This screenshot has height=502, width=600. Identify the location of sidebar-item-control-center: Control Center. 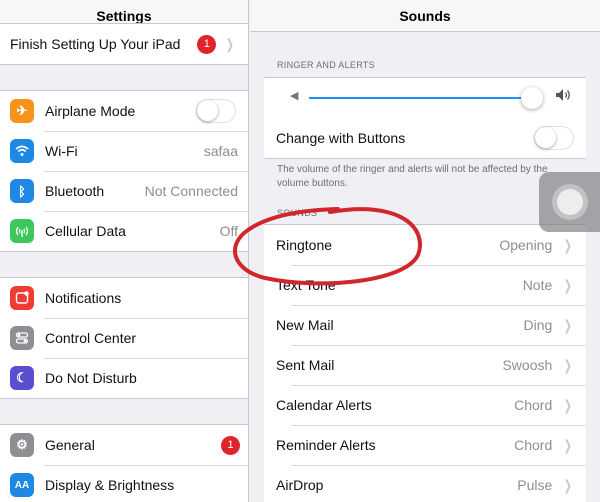
(124, 338).